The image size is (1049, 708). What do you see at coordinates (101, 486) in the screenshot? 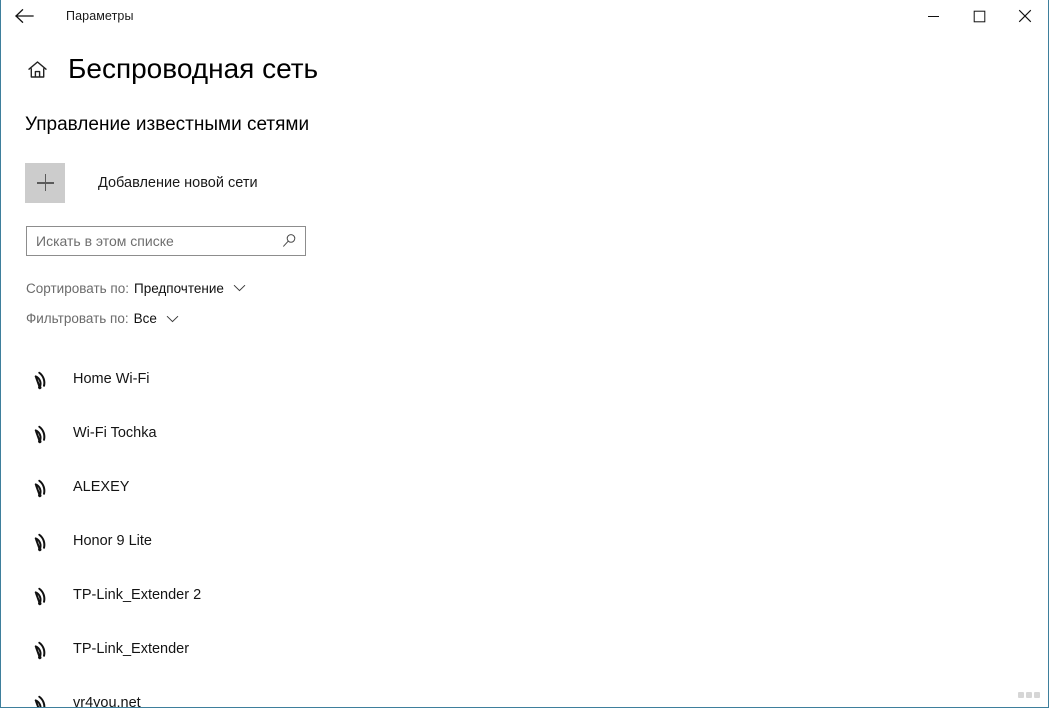
I see `network-name: ALEXEY` at bounding box center [101, 486].